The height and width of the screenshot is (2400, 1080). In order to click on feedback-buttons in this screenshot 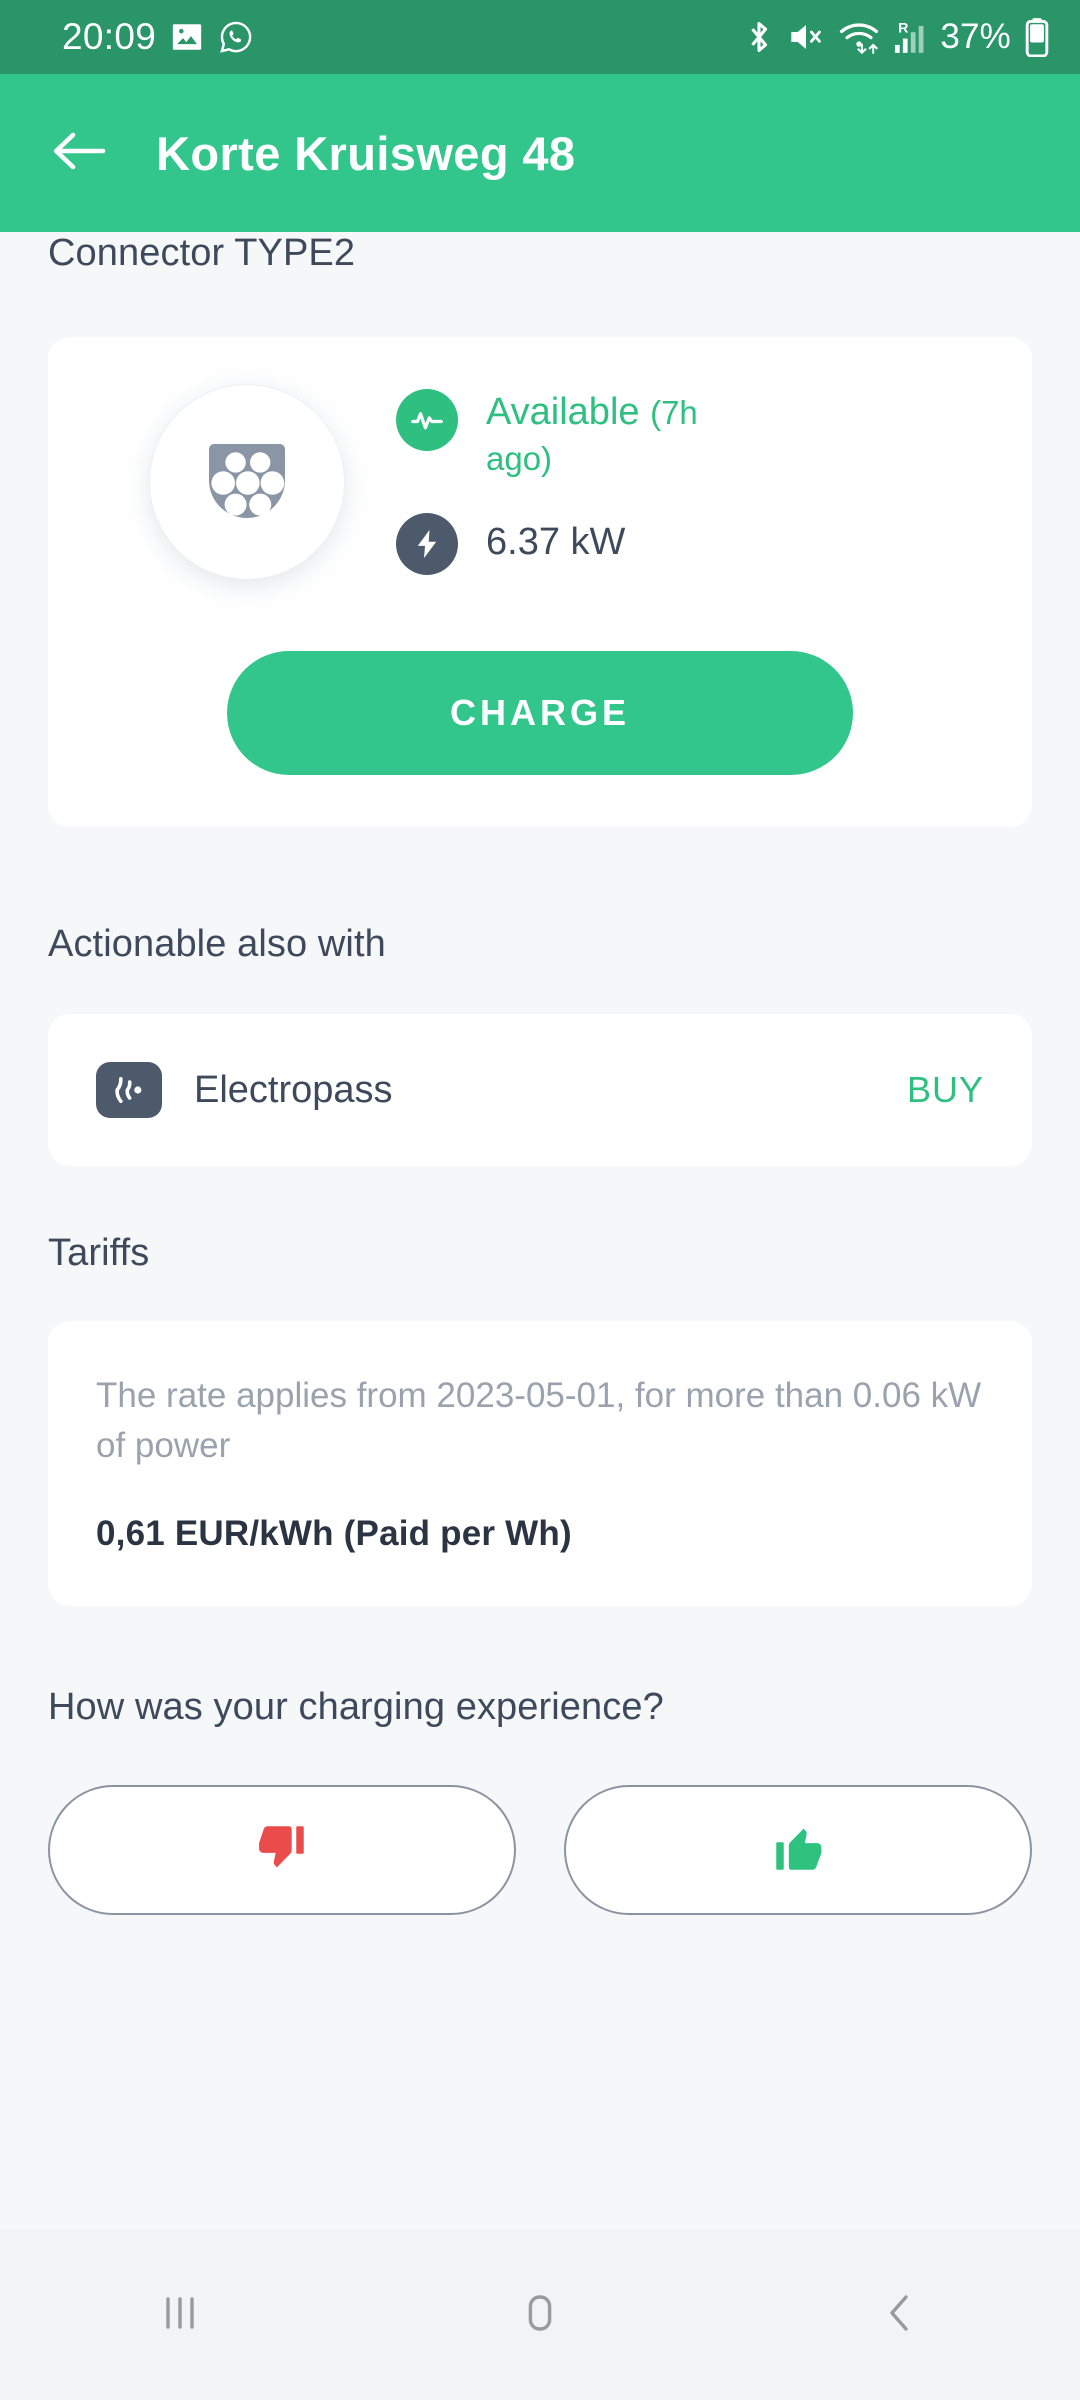, I will do `click(540, 1850)`.